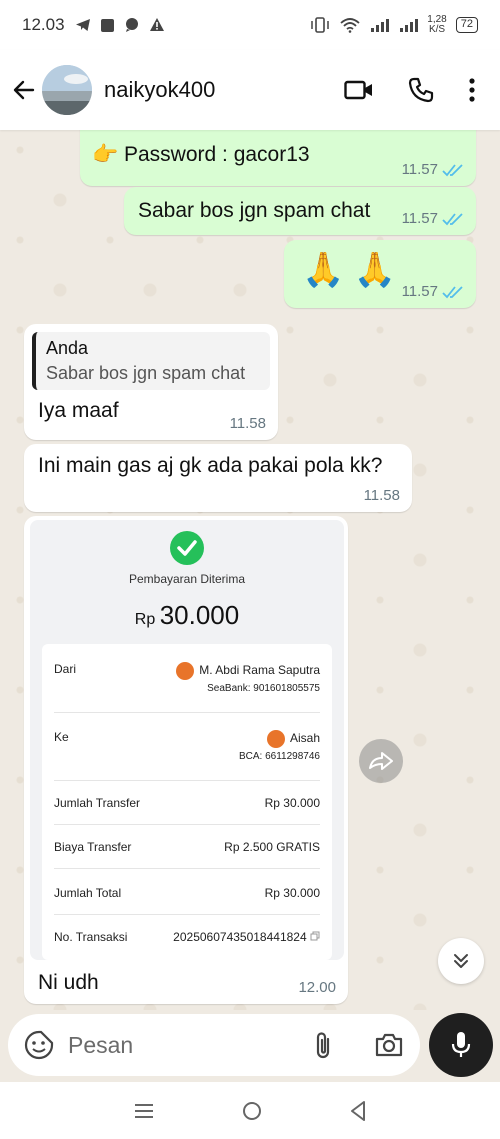  I want to click on message-password: 👉 Password : gacor13 11.57, so click(278, 158).